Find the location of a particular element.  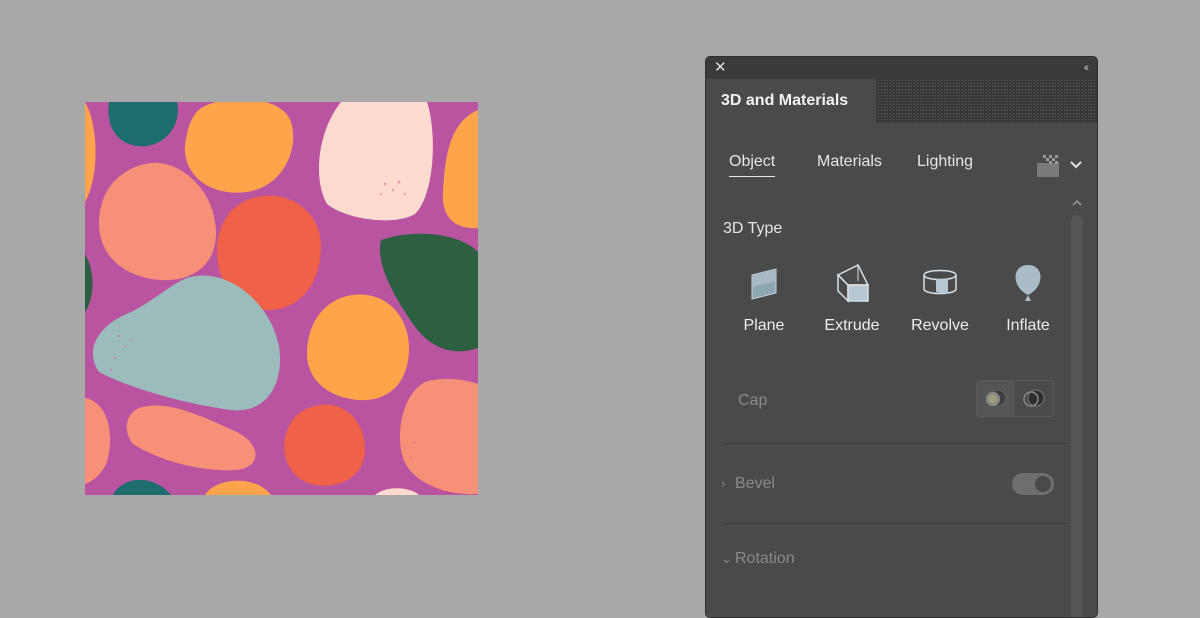

type-inflate-button: Inflate is located at coordinates (1028, 301).